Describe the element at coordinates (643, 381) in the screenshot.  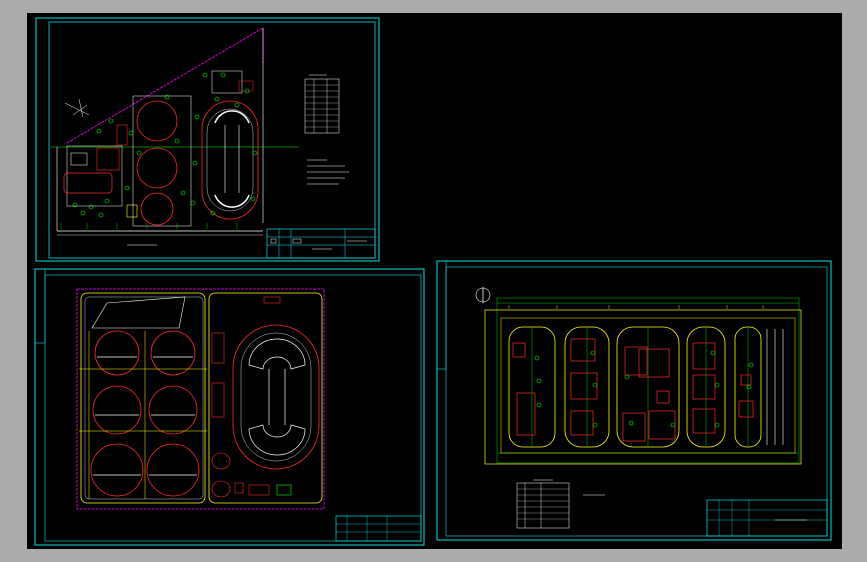
I see `field-layout-drawing` at that location.